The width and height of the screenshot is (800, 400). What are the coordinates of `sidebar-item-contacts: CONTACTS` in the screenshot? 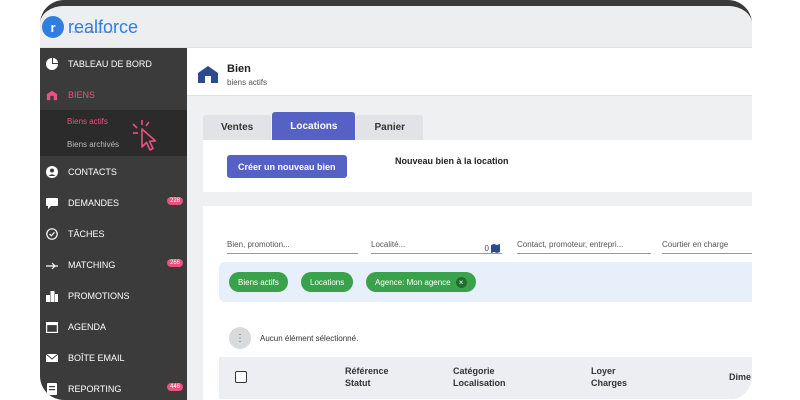 It's located at (113, 171).